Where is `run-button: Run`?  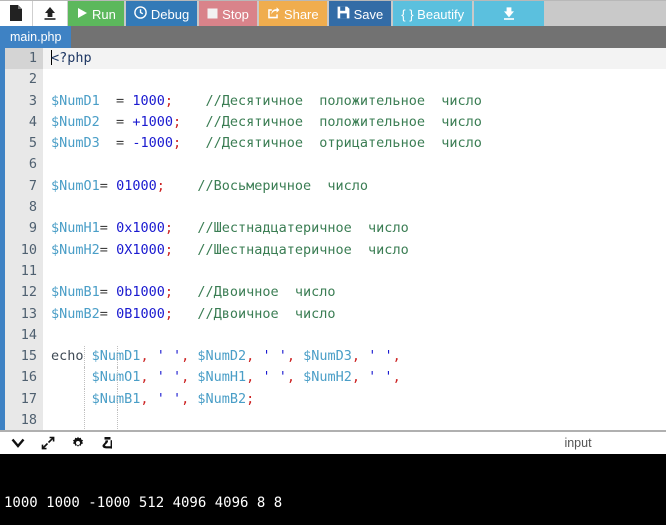
run-button: Run is located at coordinates (97, 14).